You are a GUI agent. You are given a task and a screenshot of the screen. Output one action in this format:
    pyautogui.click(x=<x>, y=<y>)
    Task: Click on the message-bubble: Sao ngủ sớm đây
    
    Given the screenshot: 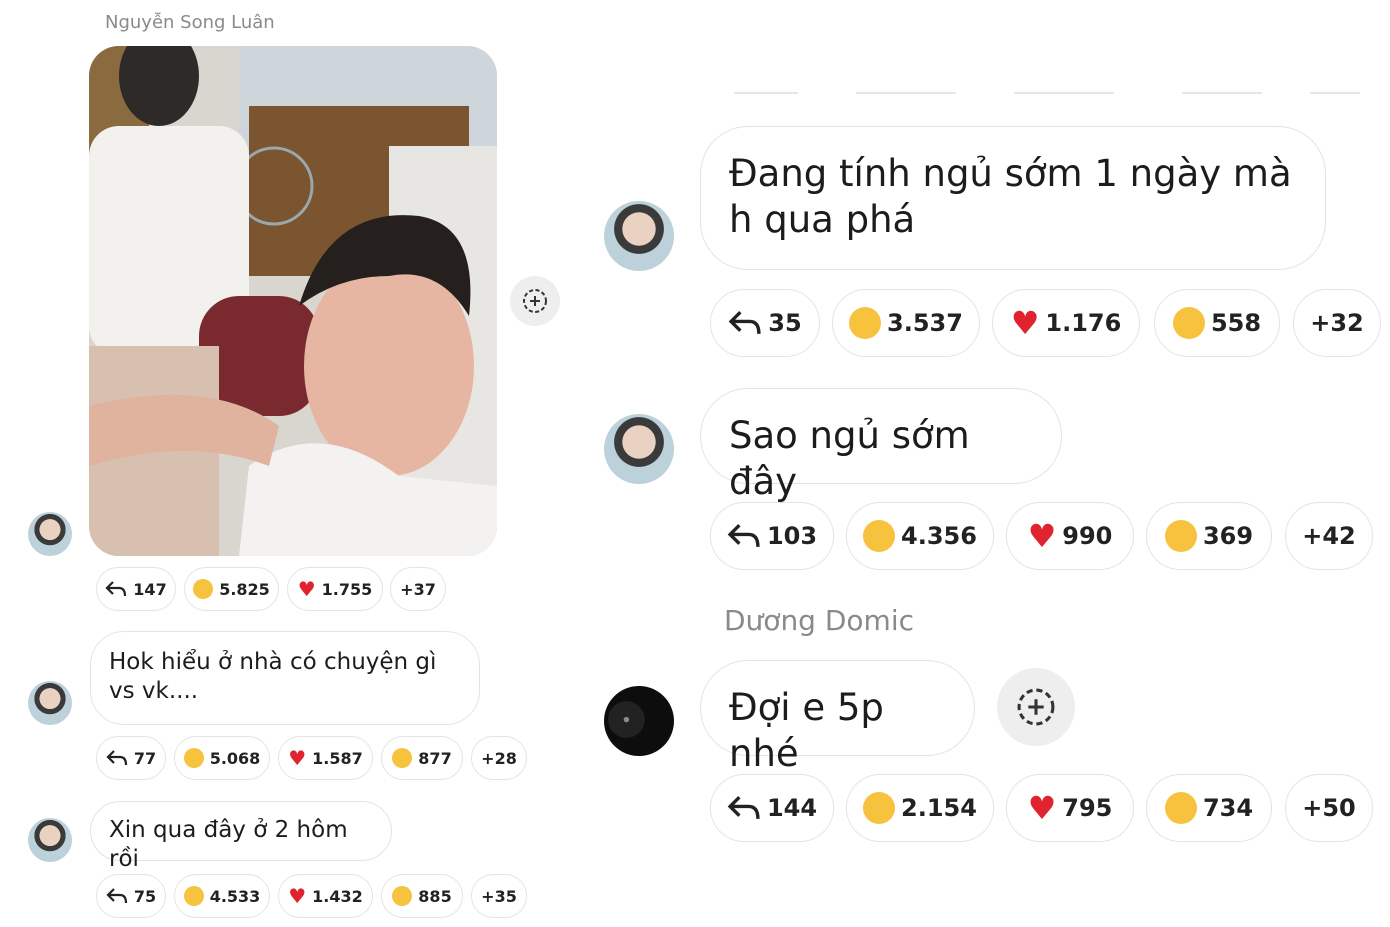 What is the action you would take?
    pyautogui.click(x=881, y=445)
    